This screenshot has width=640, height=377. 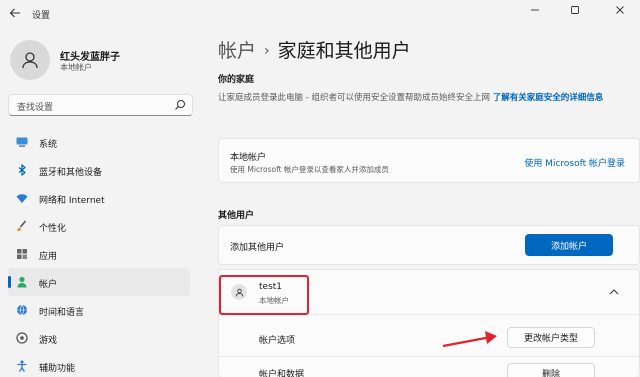 What do you see at coordinates (90, 57) in the screenshot?
I see `user-name: 红头发蓝胖子` at bounding box center [90, 57].